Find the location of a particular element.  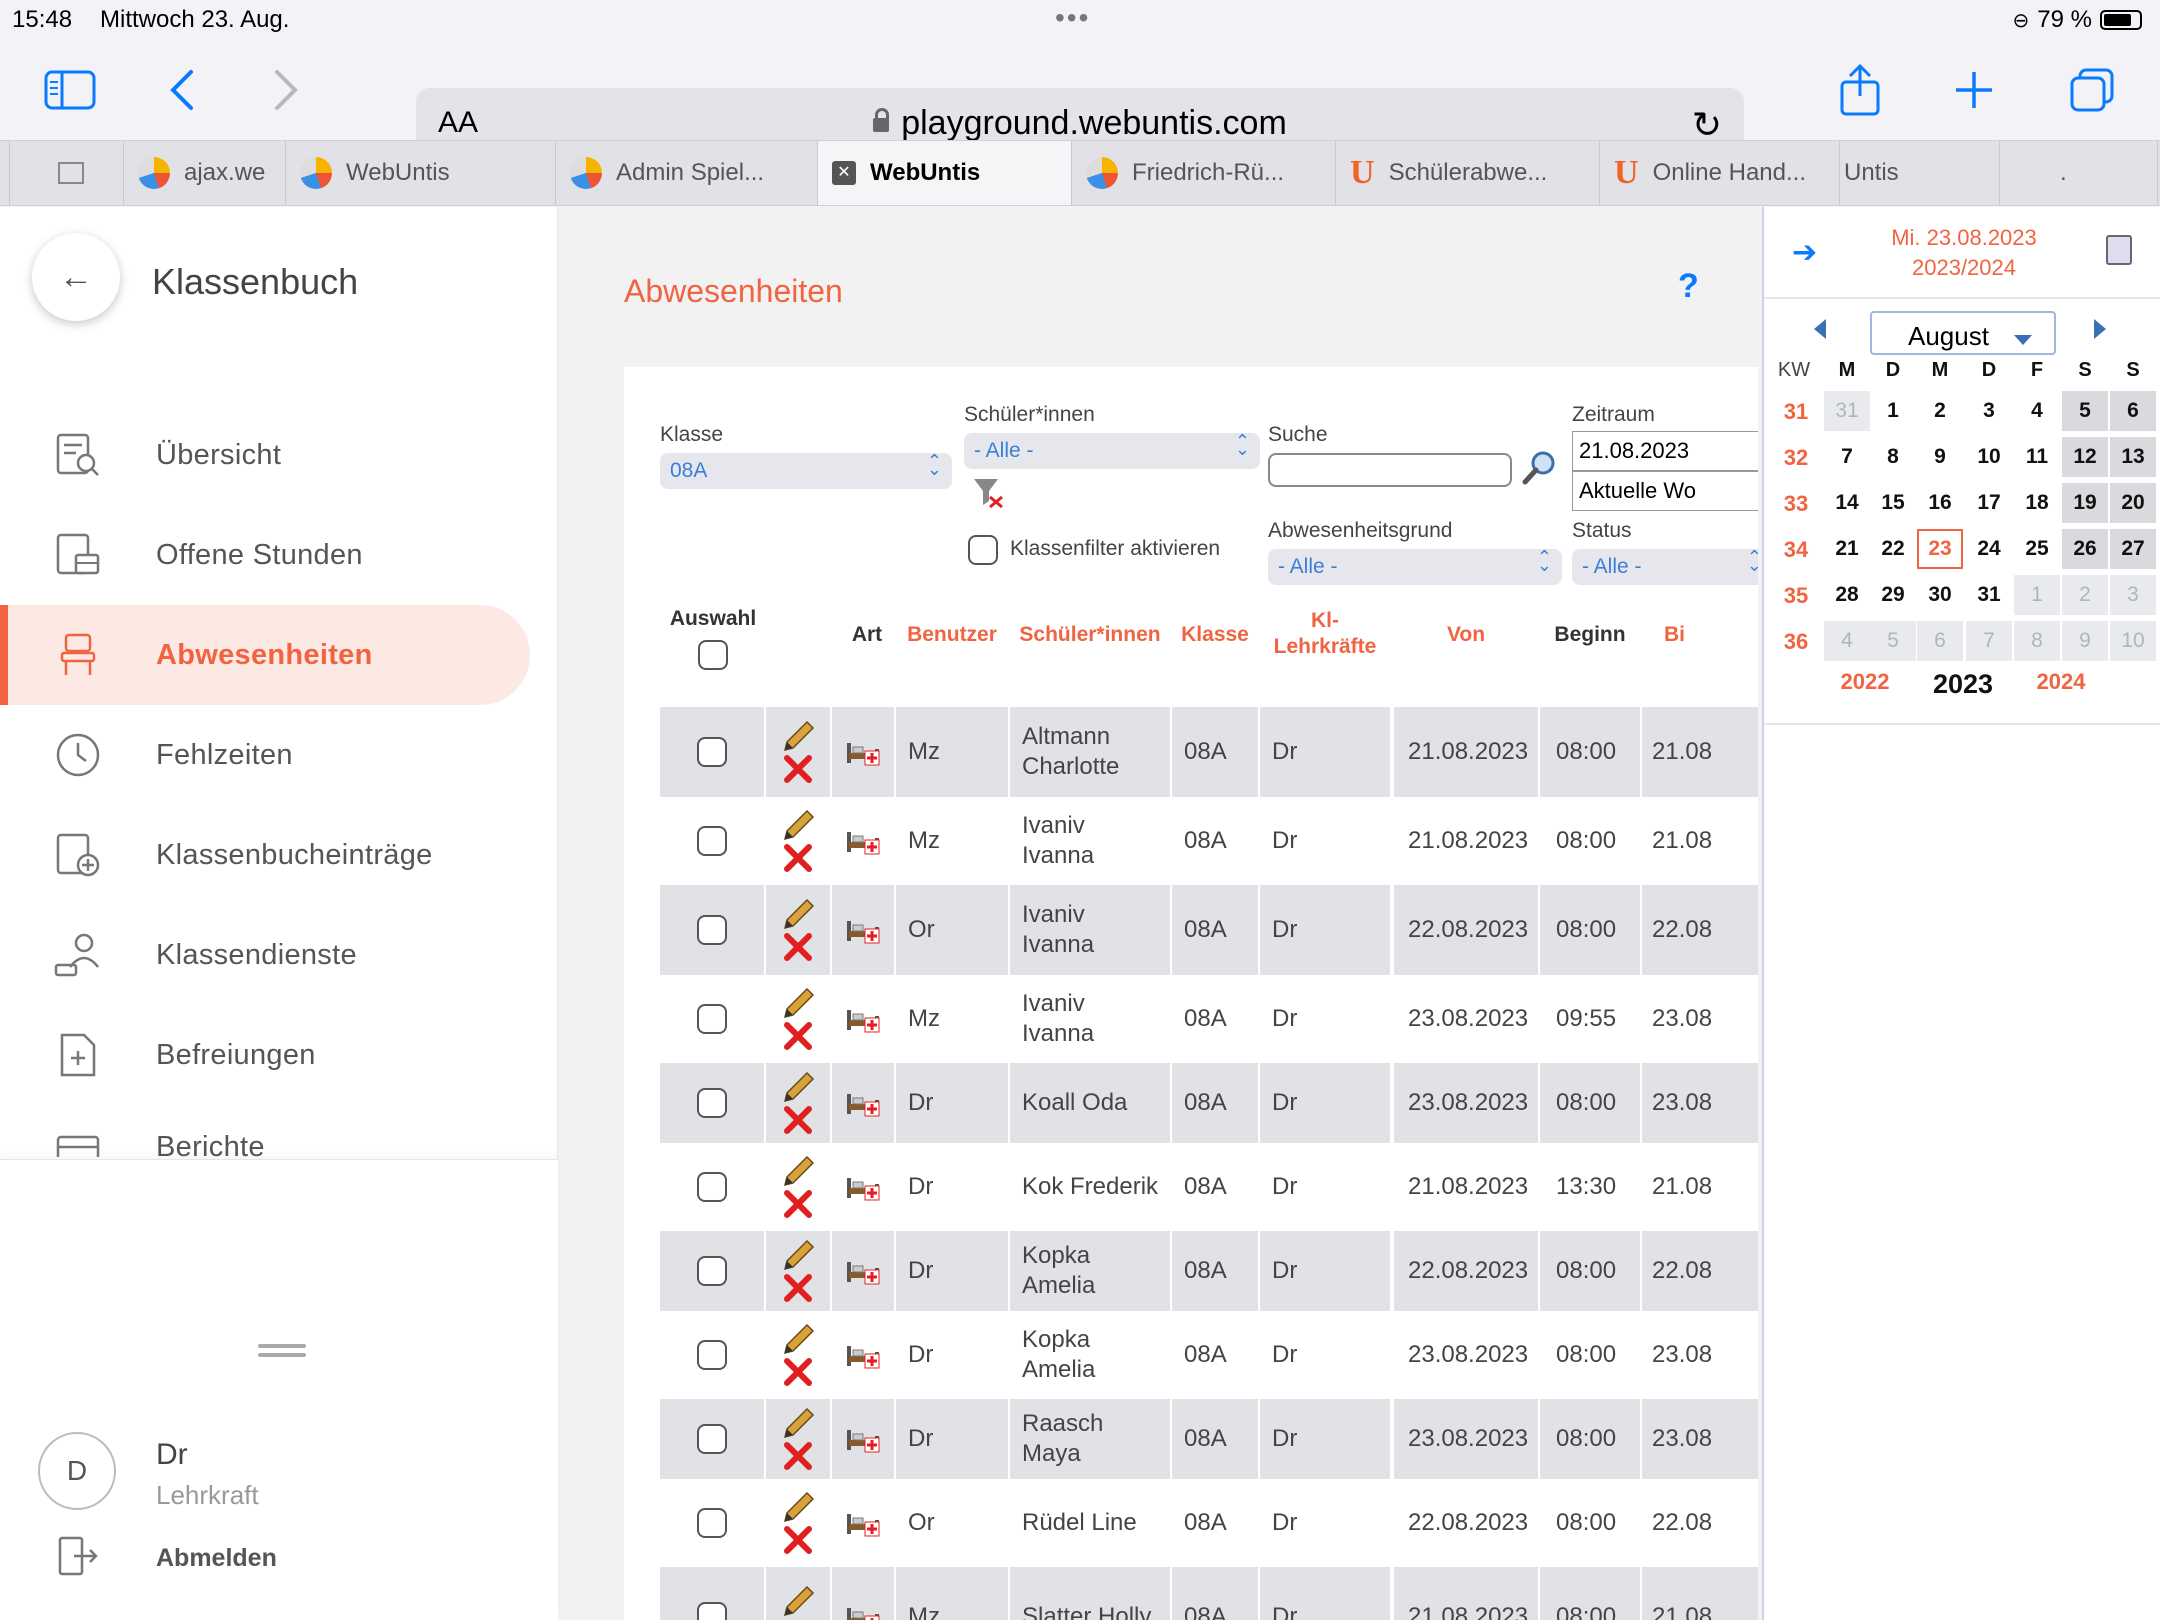

calendar-day: 18 is located at coordinates (2037, 503).